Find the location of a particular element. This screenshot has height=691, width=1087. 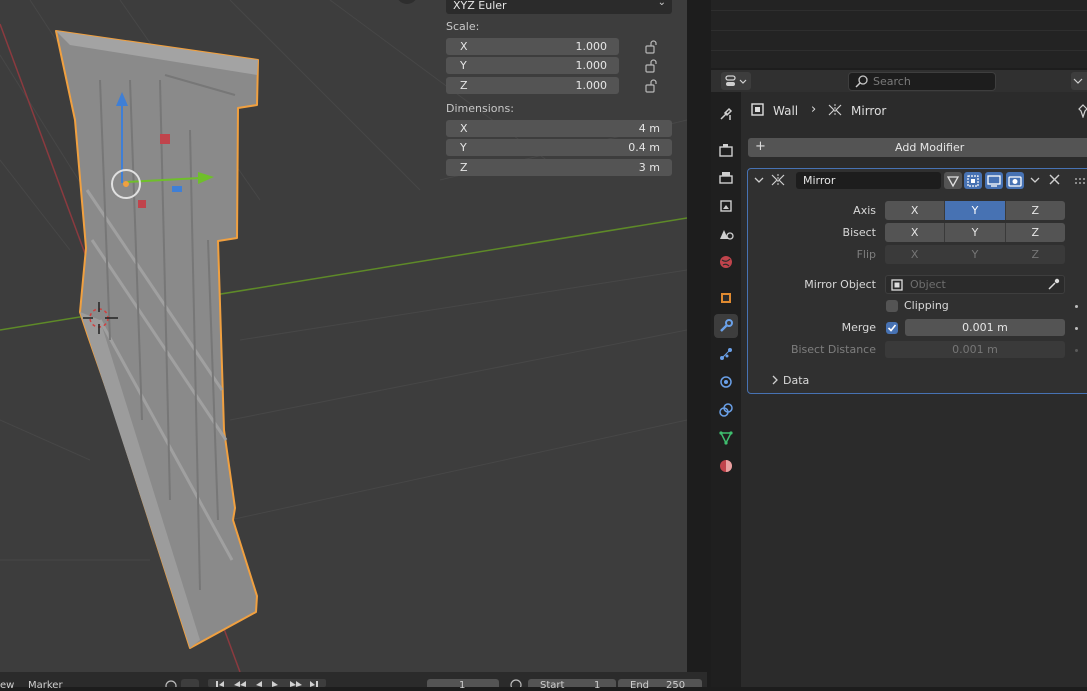

flip-z-button: Z is located at coordinates (1035, 254).